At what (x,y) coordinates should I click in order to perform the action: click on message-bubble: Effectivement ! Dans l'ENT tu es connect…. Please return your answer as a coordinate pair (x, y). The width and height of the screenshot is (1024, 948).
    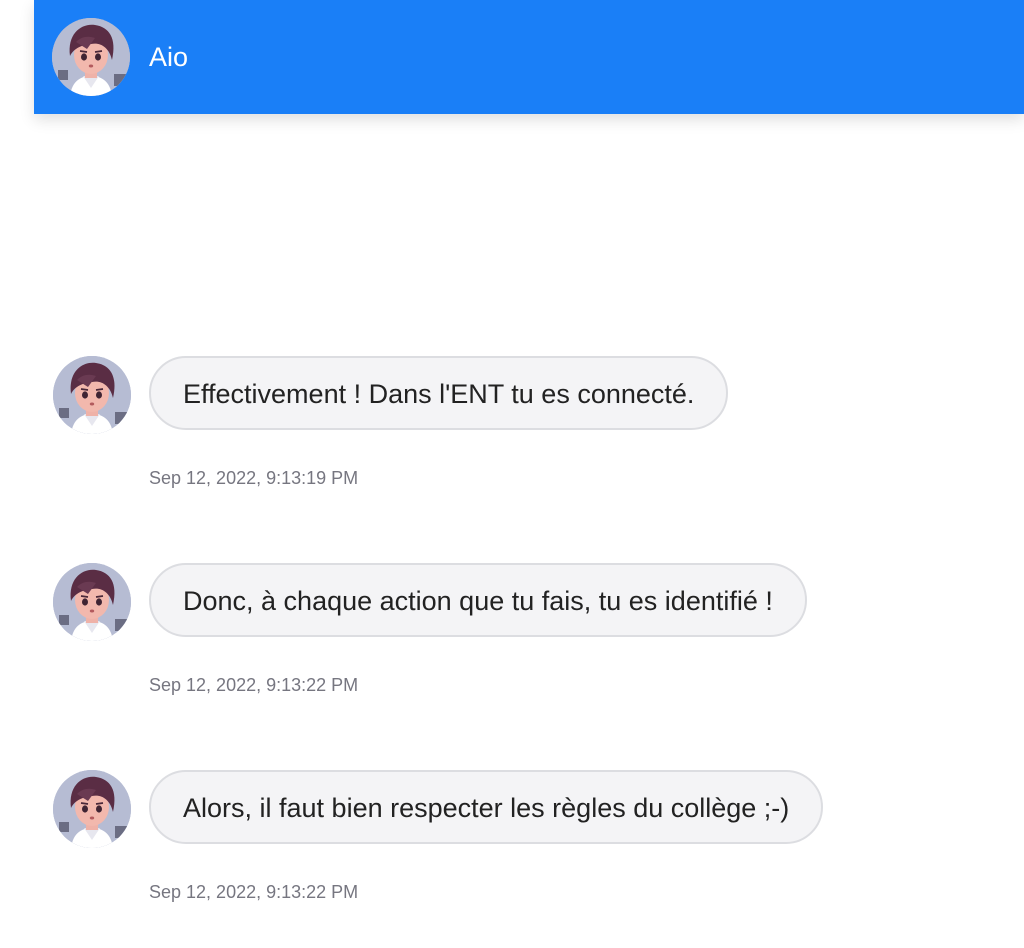
    Looking at the image, I should click on (439, 393).